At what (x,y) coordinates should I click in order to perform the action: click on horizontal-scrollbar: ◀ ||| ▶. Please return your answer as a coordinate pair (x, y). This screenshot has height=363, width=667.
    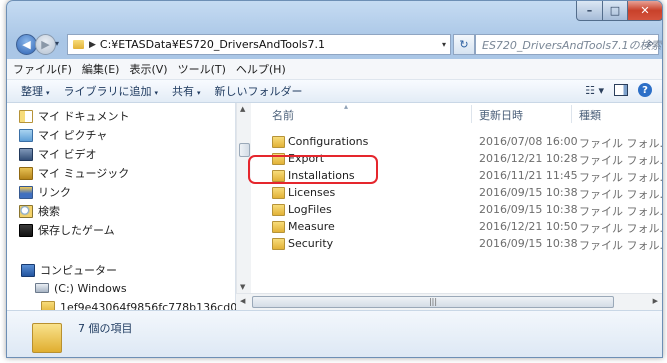
    Looking at the image, I should click on (449, 301).